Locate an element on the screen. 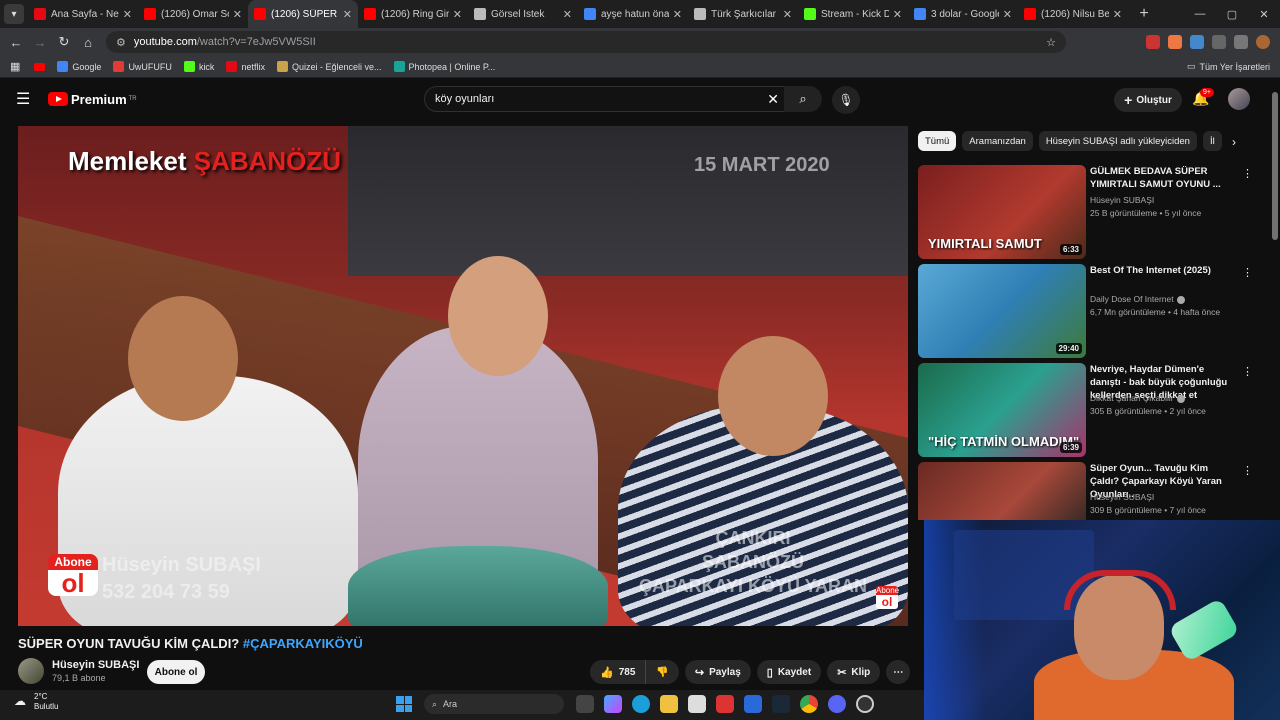  filter-chip: Tümü is located at coordinates (937, 141).